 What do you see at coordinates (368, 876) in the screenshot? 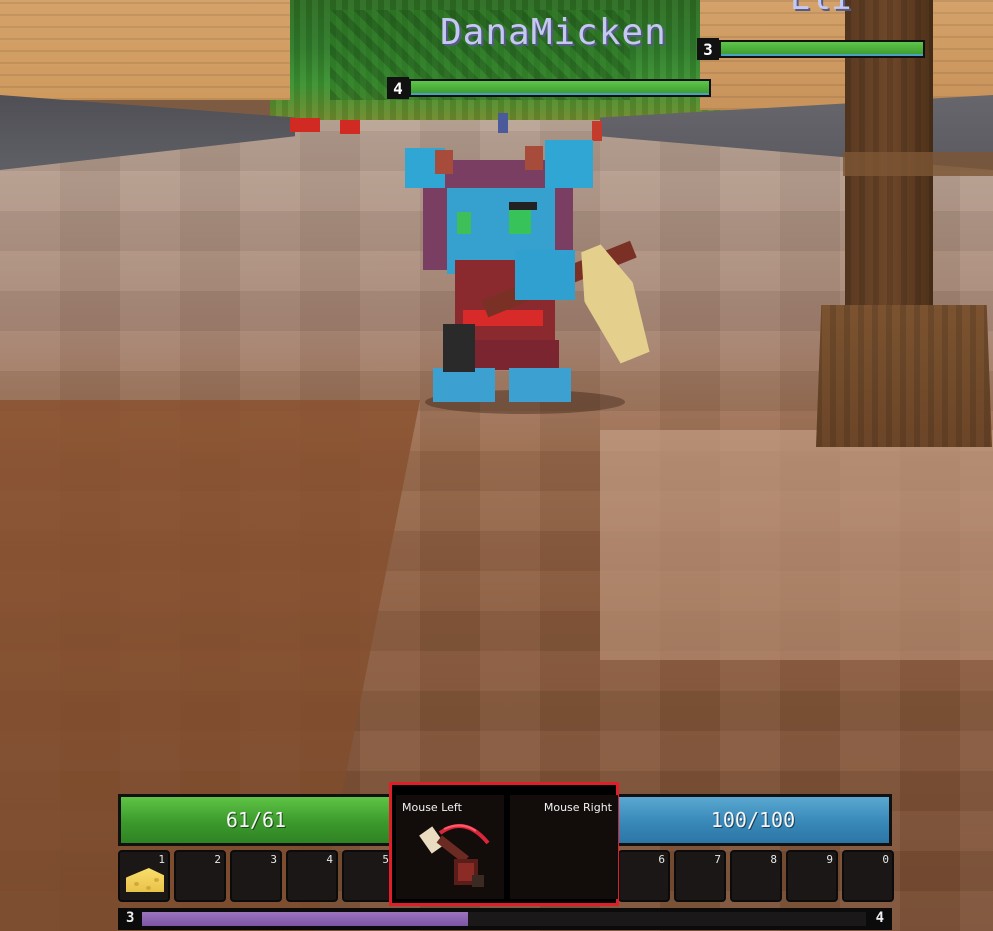
I see `hotbar-slot-5: 5` at bounding box center [368, 876].